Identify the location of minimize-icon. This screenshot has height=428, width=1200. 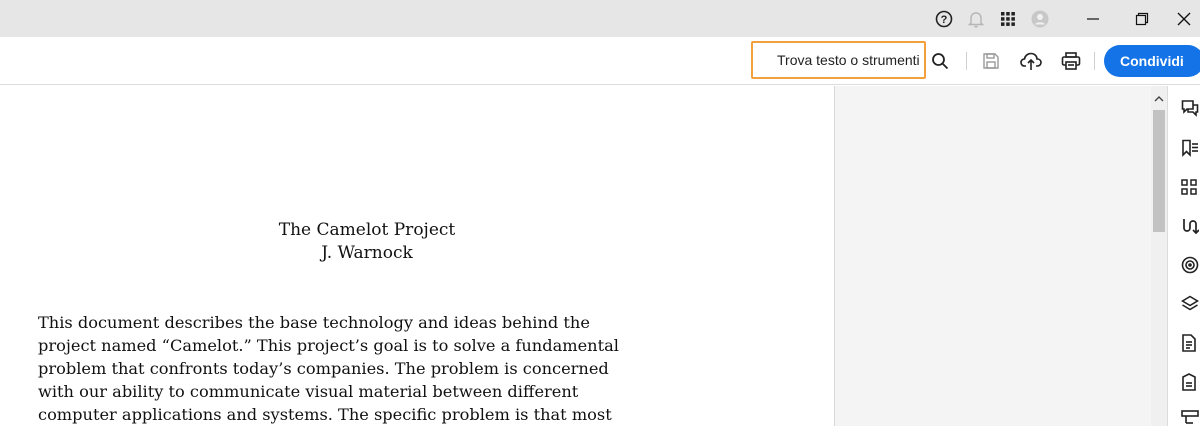
(1093, 18).